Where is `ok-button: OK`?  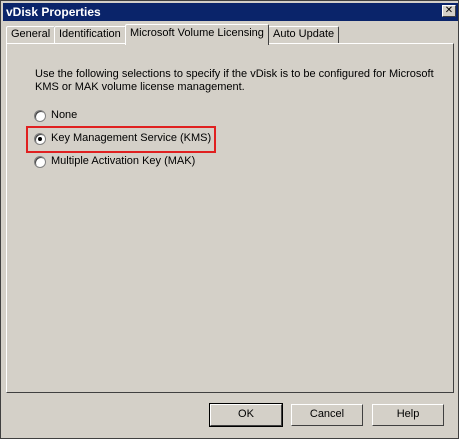 ok-button: OK is located at coordinates (246, 415).